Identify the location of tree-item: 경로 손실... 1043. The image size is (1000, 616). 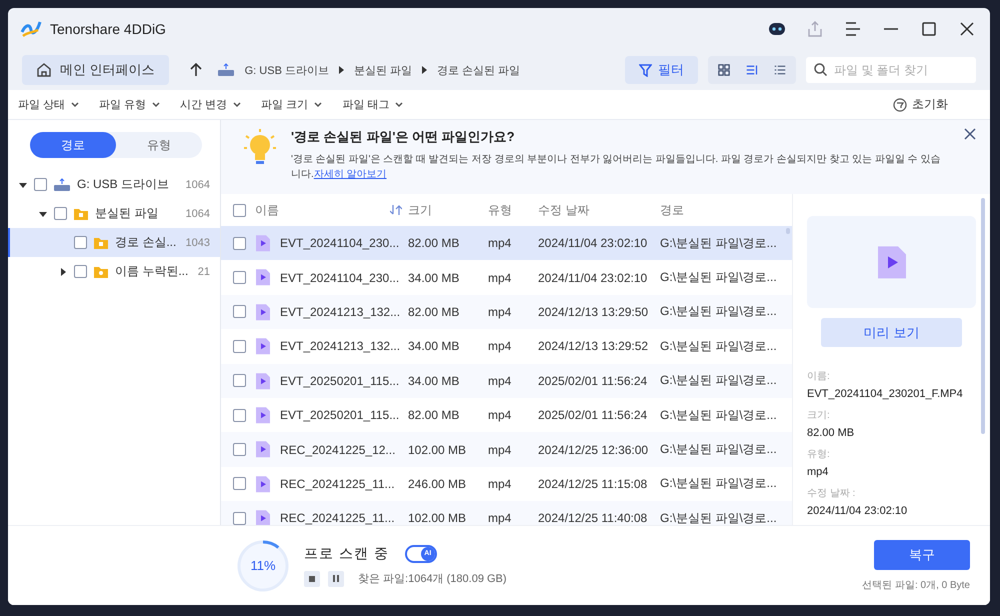
(114, 242).